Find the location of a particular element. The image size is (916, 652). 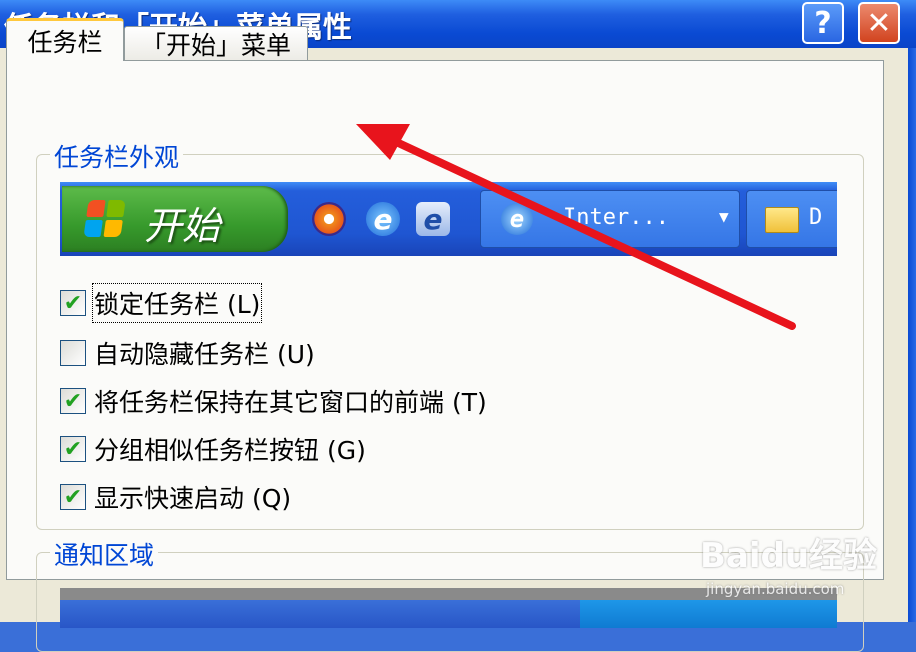

tab-taskbar: 任务栏 is located at coordinates (65, 39).